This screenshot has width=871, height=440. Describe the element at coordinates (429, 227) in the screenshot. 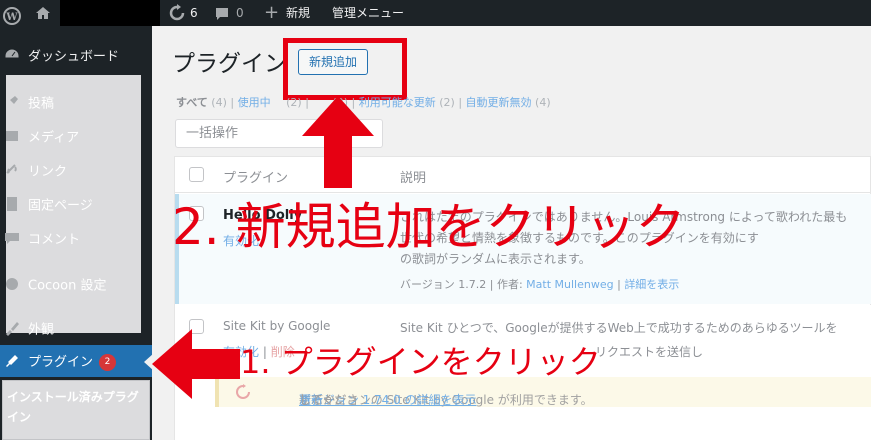

I see `step2-annotation: 2. 新規追加をクリック` at that location.